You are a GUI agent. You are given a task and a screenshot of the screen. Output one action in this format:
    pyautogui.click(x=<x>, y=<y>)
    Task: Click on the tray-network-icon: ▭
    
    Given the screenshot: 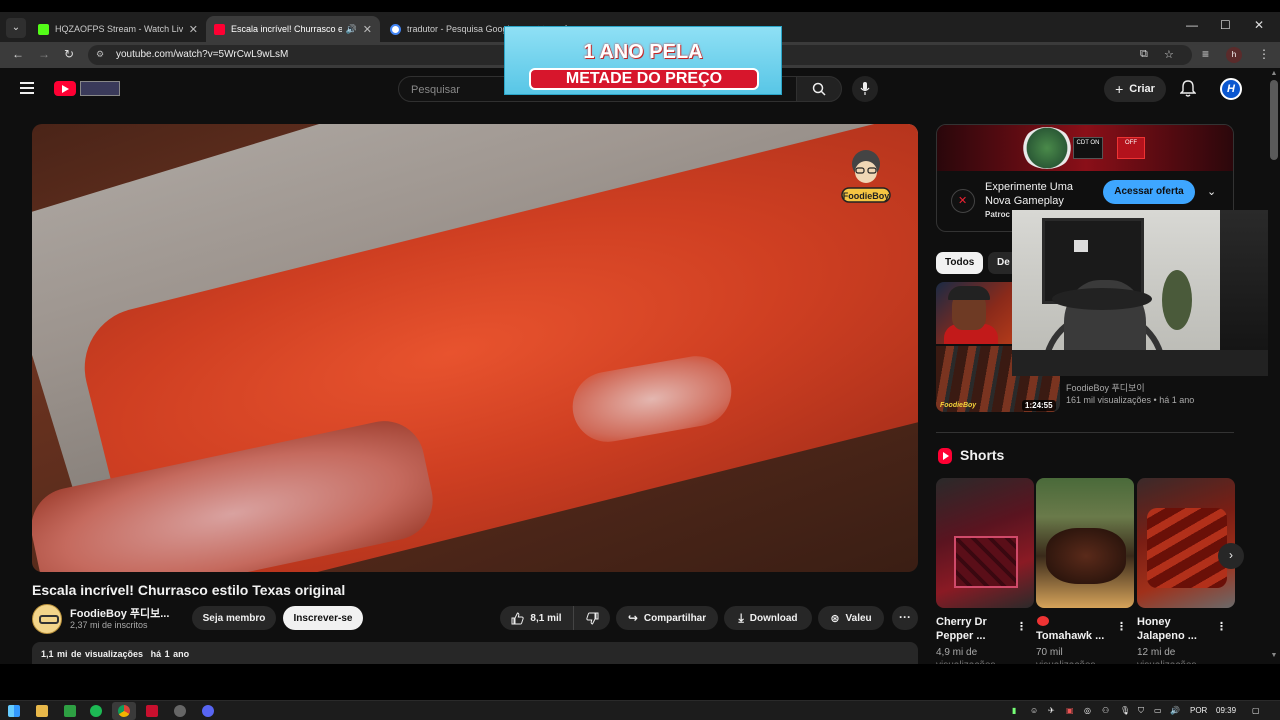 What is the action you would take?
    pyautogui.click(x=1158, y=710)
    